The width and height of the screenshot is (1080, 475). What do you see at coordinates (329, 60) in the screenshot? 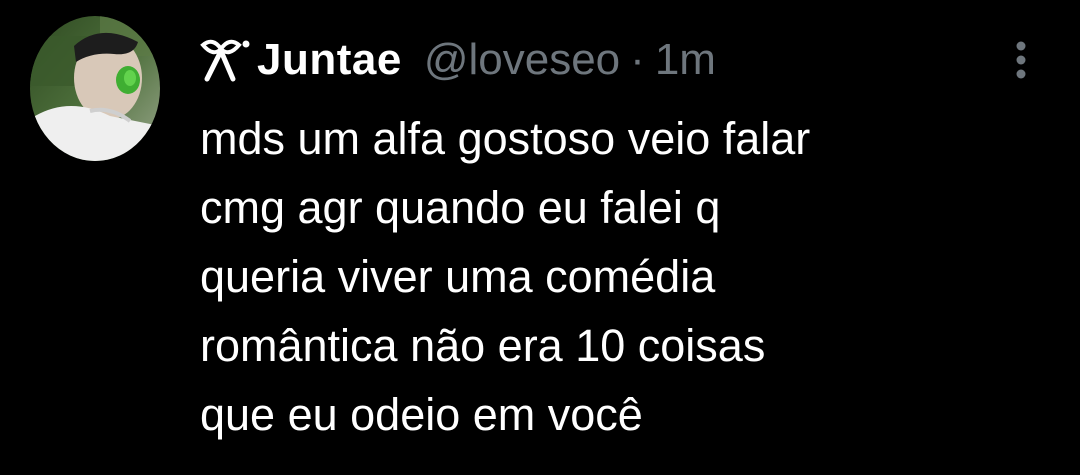
I see `display-name: Juntae` at bounding box center [329, 60].